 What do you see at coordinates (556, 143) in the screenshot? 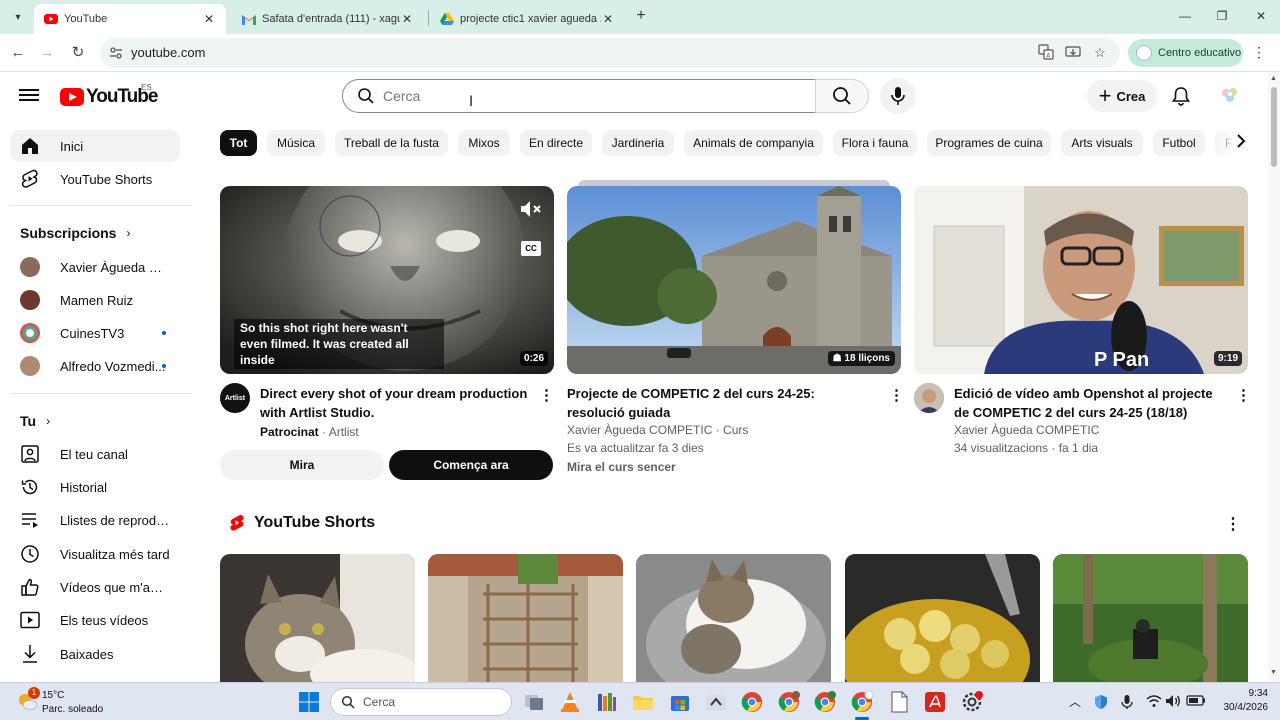
I see `chip-live: En directe` at bounding box center [556, 143].